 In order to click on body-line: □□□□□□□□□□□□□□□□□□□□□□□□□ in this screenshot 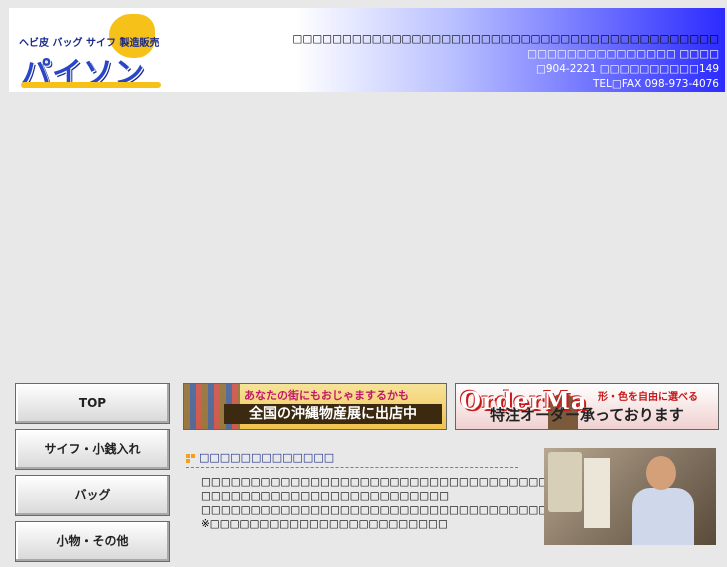, I will do `click(325, 496)`.